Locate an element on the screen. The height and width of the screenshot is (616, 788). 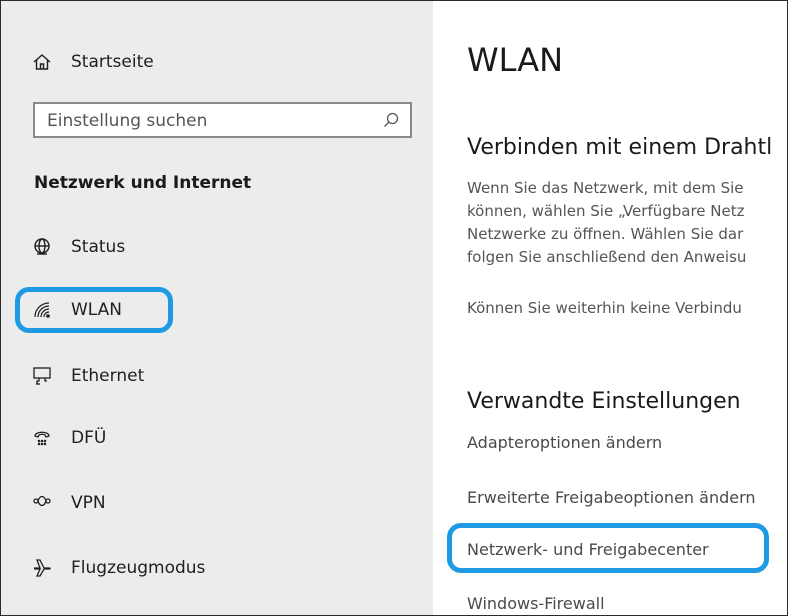
sidebar-item-ethernet: Ethernet is located at coordinates (217, 376).